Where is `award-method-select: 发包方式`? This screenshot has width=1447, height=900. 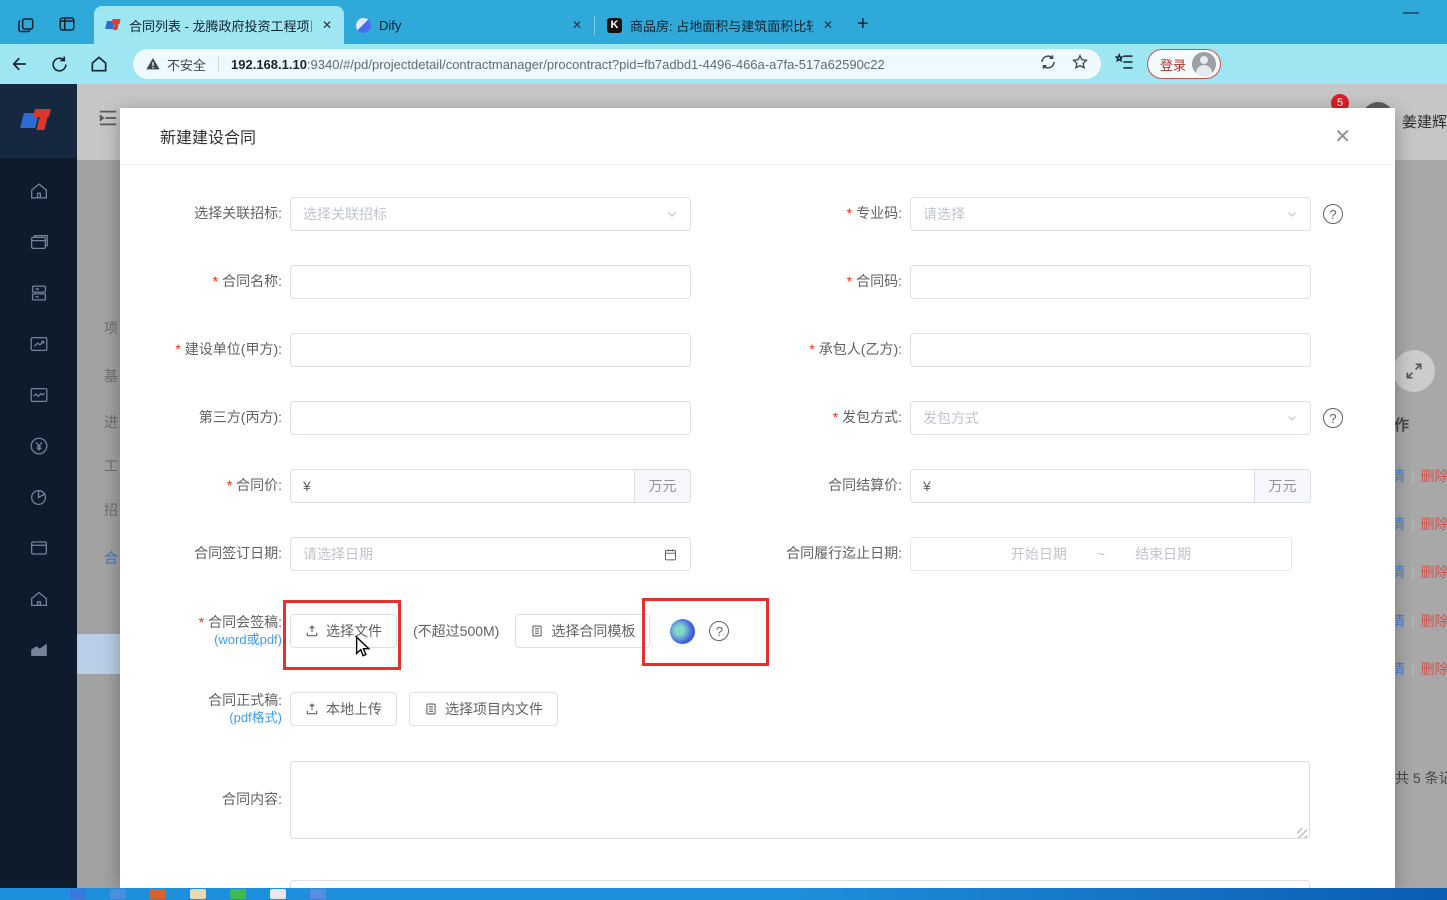
award-method-select: 发包方式 is located at coordinates (1110, 418).